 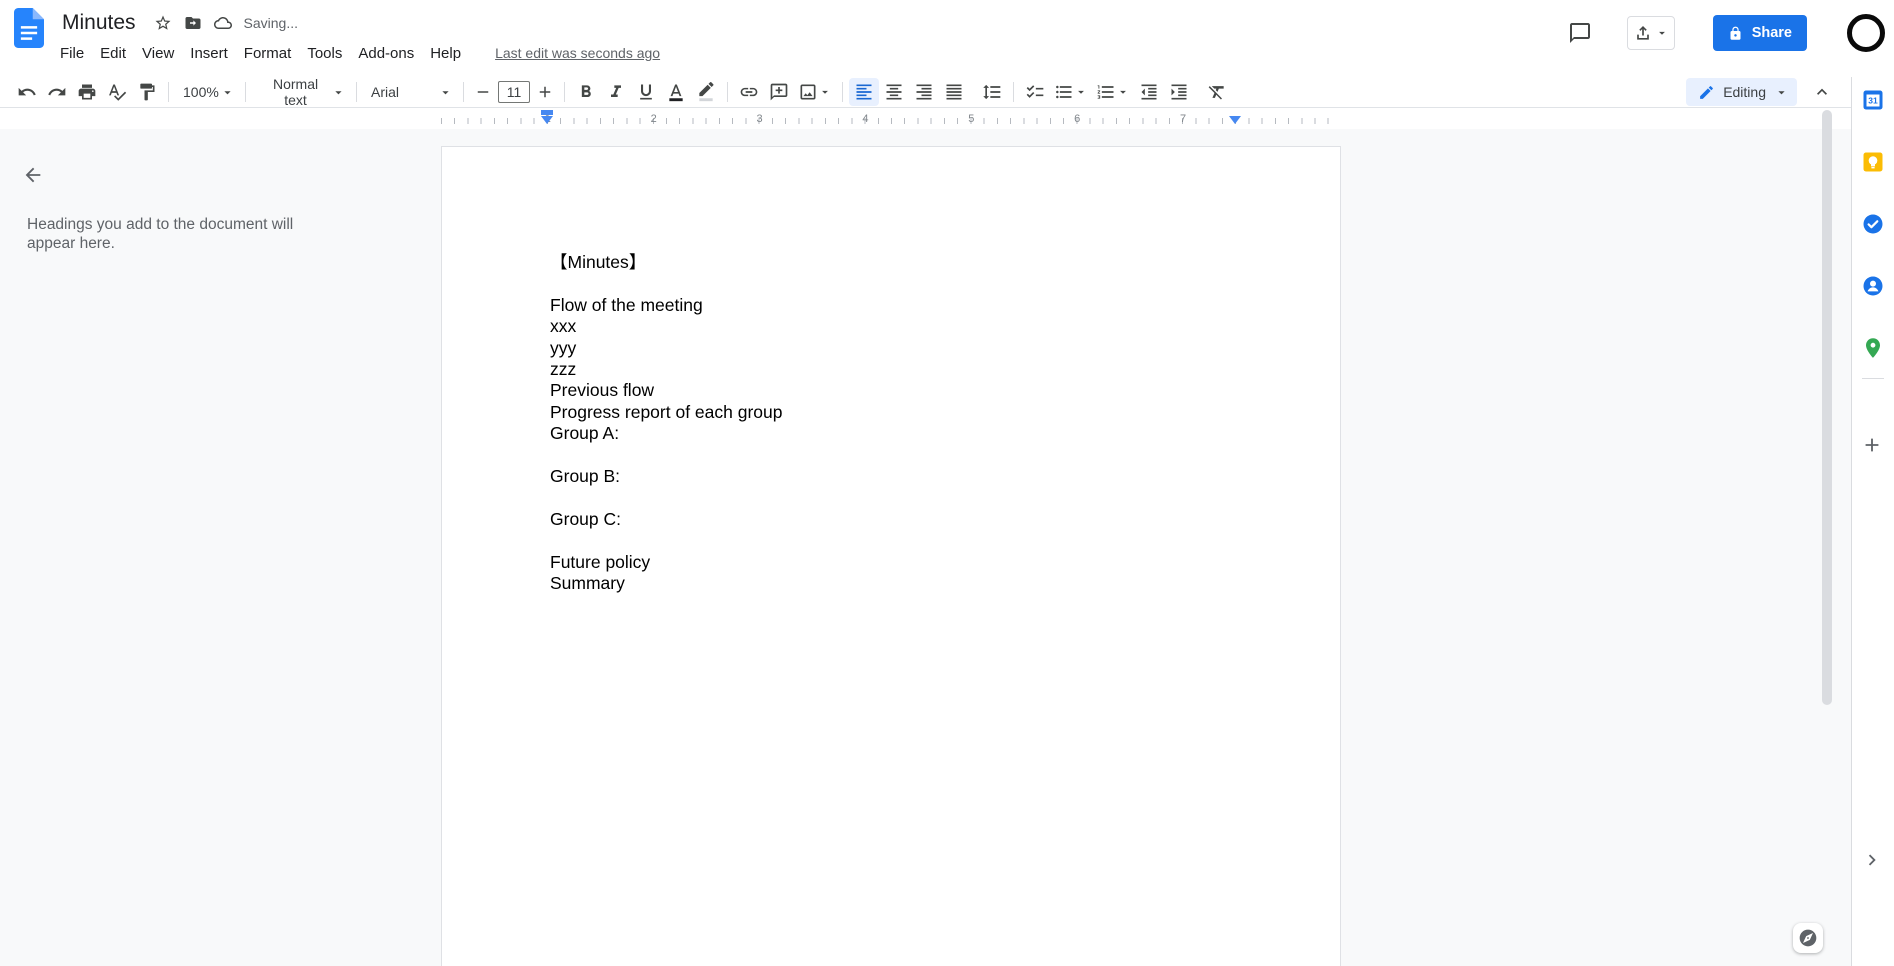 What do you see at coordinates (193, 23) in the screenshot?
I see `move-folder-icon` at bounding box center [193, 23].